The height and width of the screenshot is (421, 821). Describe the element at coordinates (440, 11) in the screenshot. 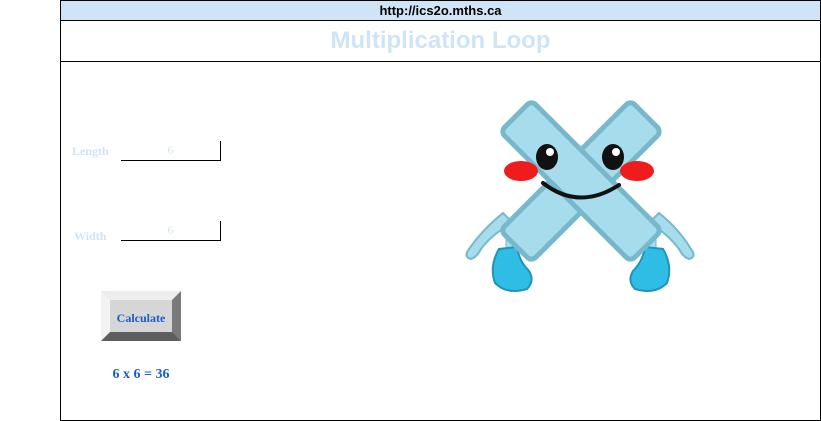

I see `url-bar: http://ics2o.mths.ca` at that location.